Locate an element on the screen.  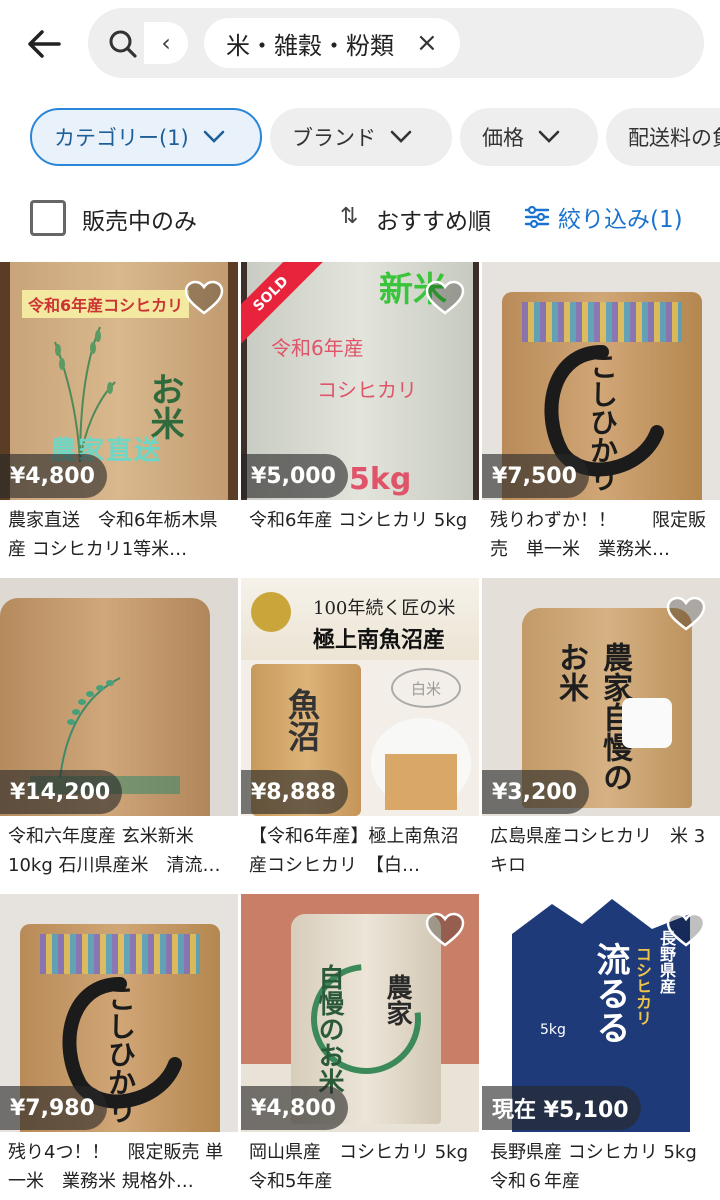
filter-shipping-label: 配送料の負 is located at coordinates (674, 138).